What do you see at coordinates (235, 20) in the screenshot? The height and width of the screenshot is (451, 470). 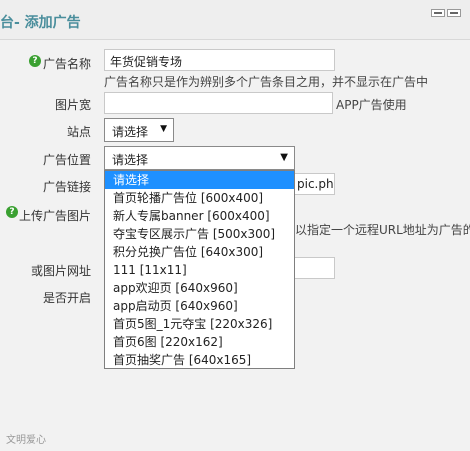 I see `page-header: 台- 添加广告` at bounding box center [235, 20].